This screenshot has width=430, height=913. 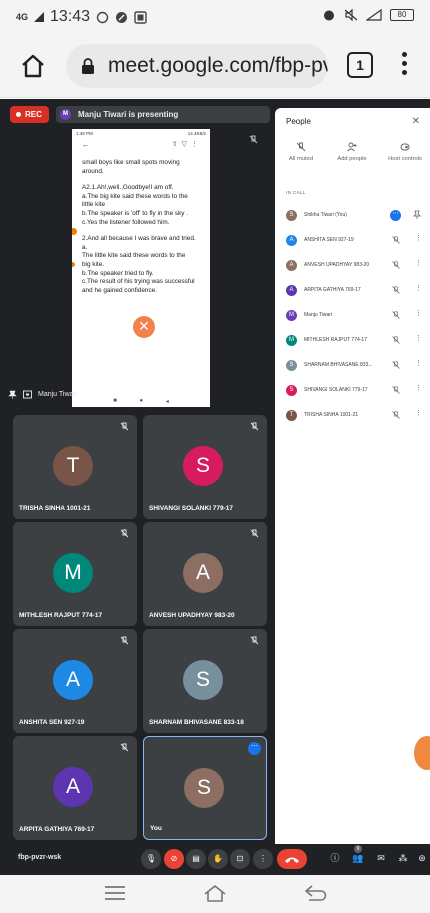 What do you see at coordinates (301, 152) in the screenshot?
I see `all-muted-button: All muted` at bounding box center [301, 152].